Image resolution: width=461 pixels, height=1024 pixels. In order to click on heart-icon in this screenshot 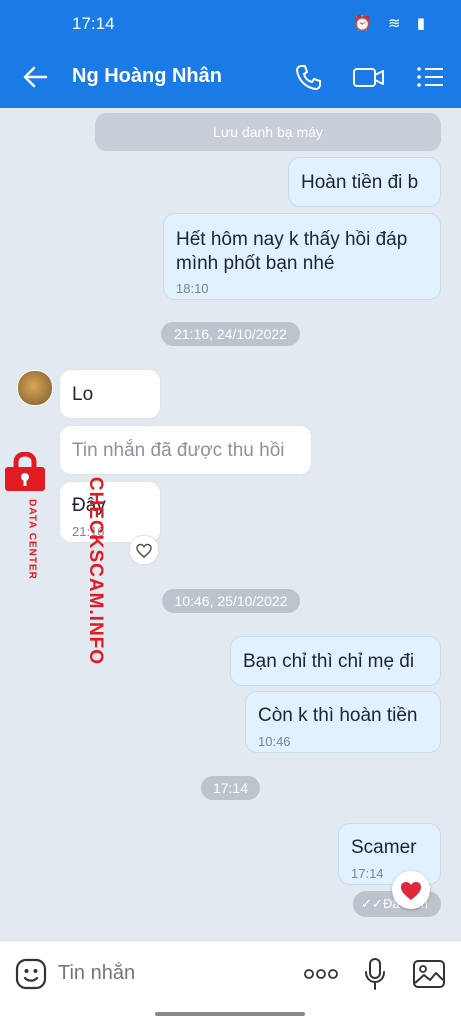, I will do `click(411, 891)`.